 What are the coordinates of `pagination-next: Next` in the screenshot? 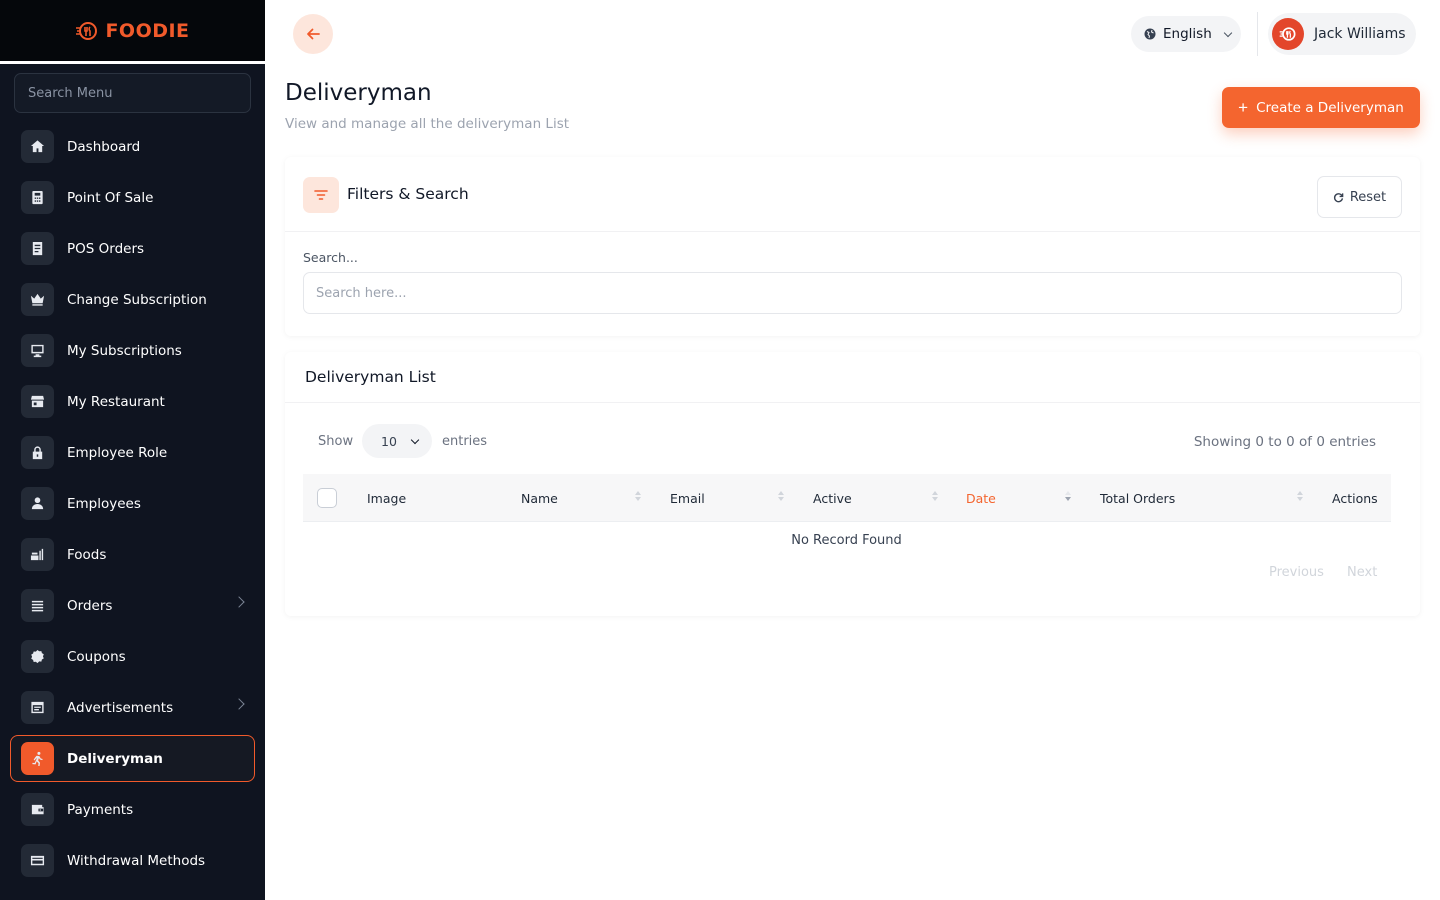 It's located at (1362, 572).